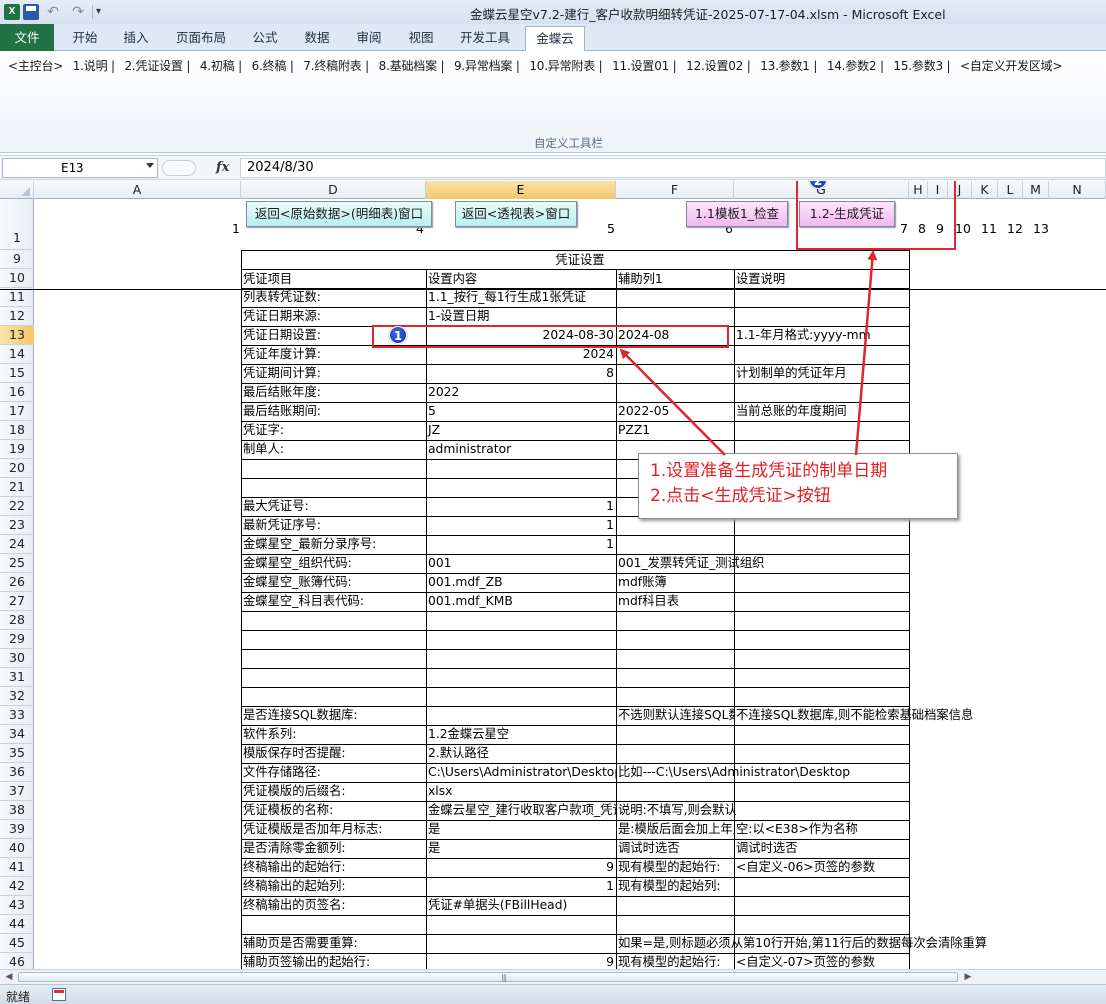  What do you see at coordinates (221, 66) in the screenshot?
I see `menu-item-draft: 4.初稿 |` at bounding box center [221, 66].